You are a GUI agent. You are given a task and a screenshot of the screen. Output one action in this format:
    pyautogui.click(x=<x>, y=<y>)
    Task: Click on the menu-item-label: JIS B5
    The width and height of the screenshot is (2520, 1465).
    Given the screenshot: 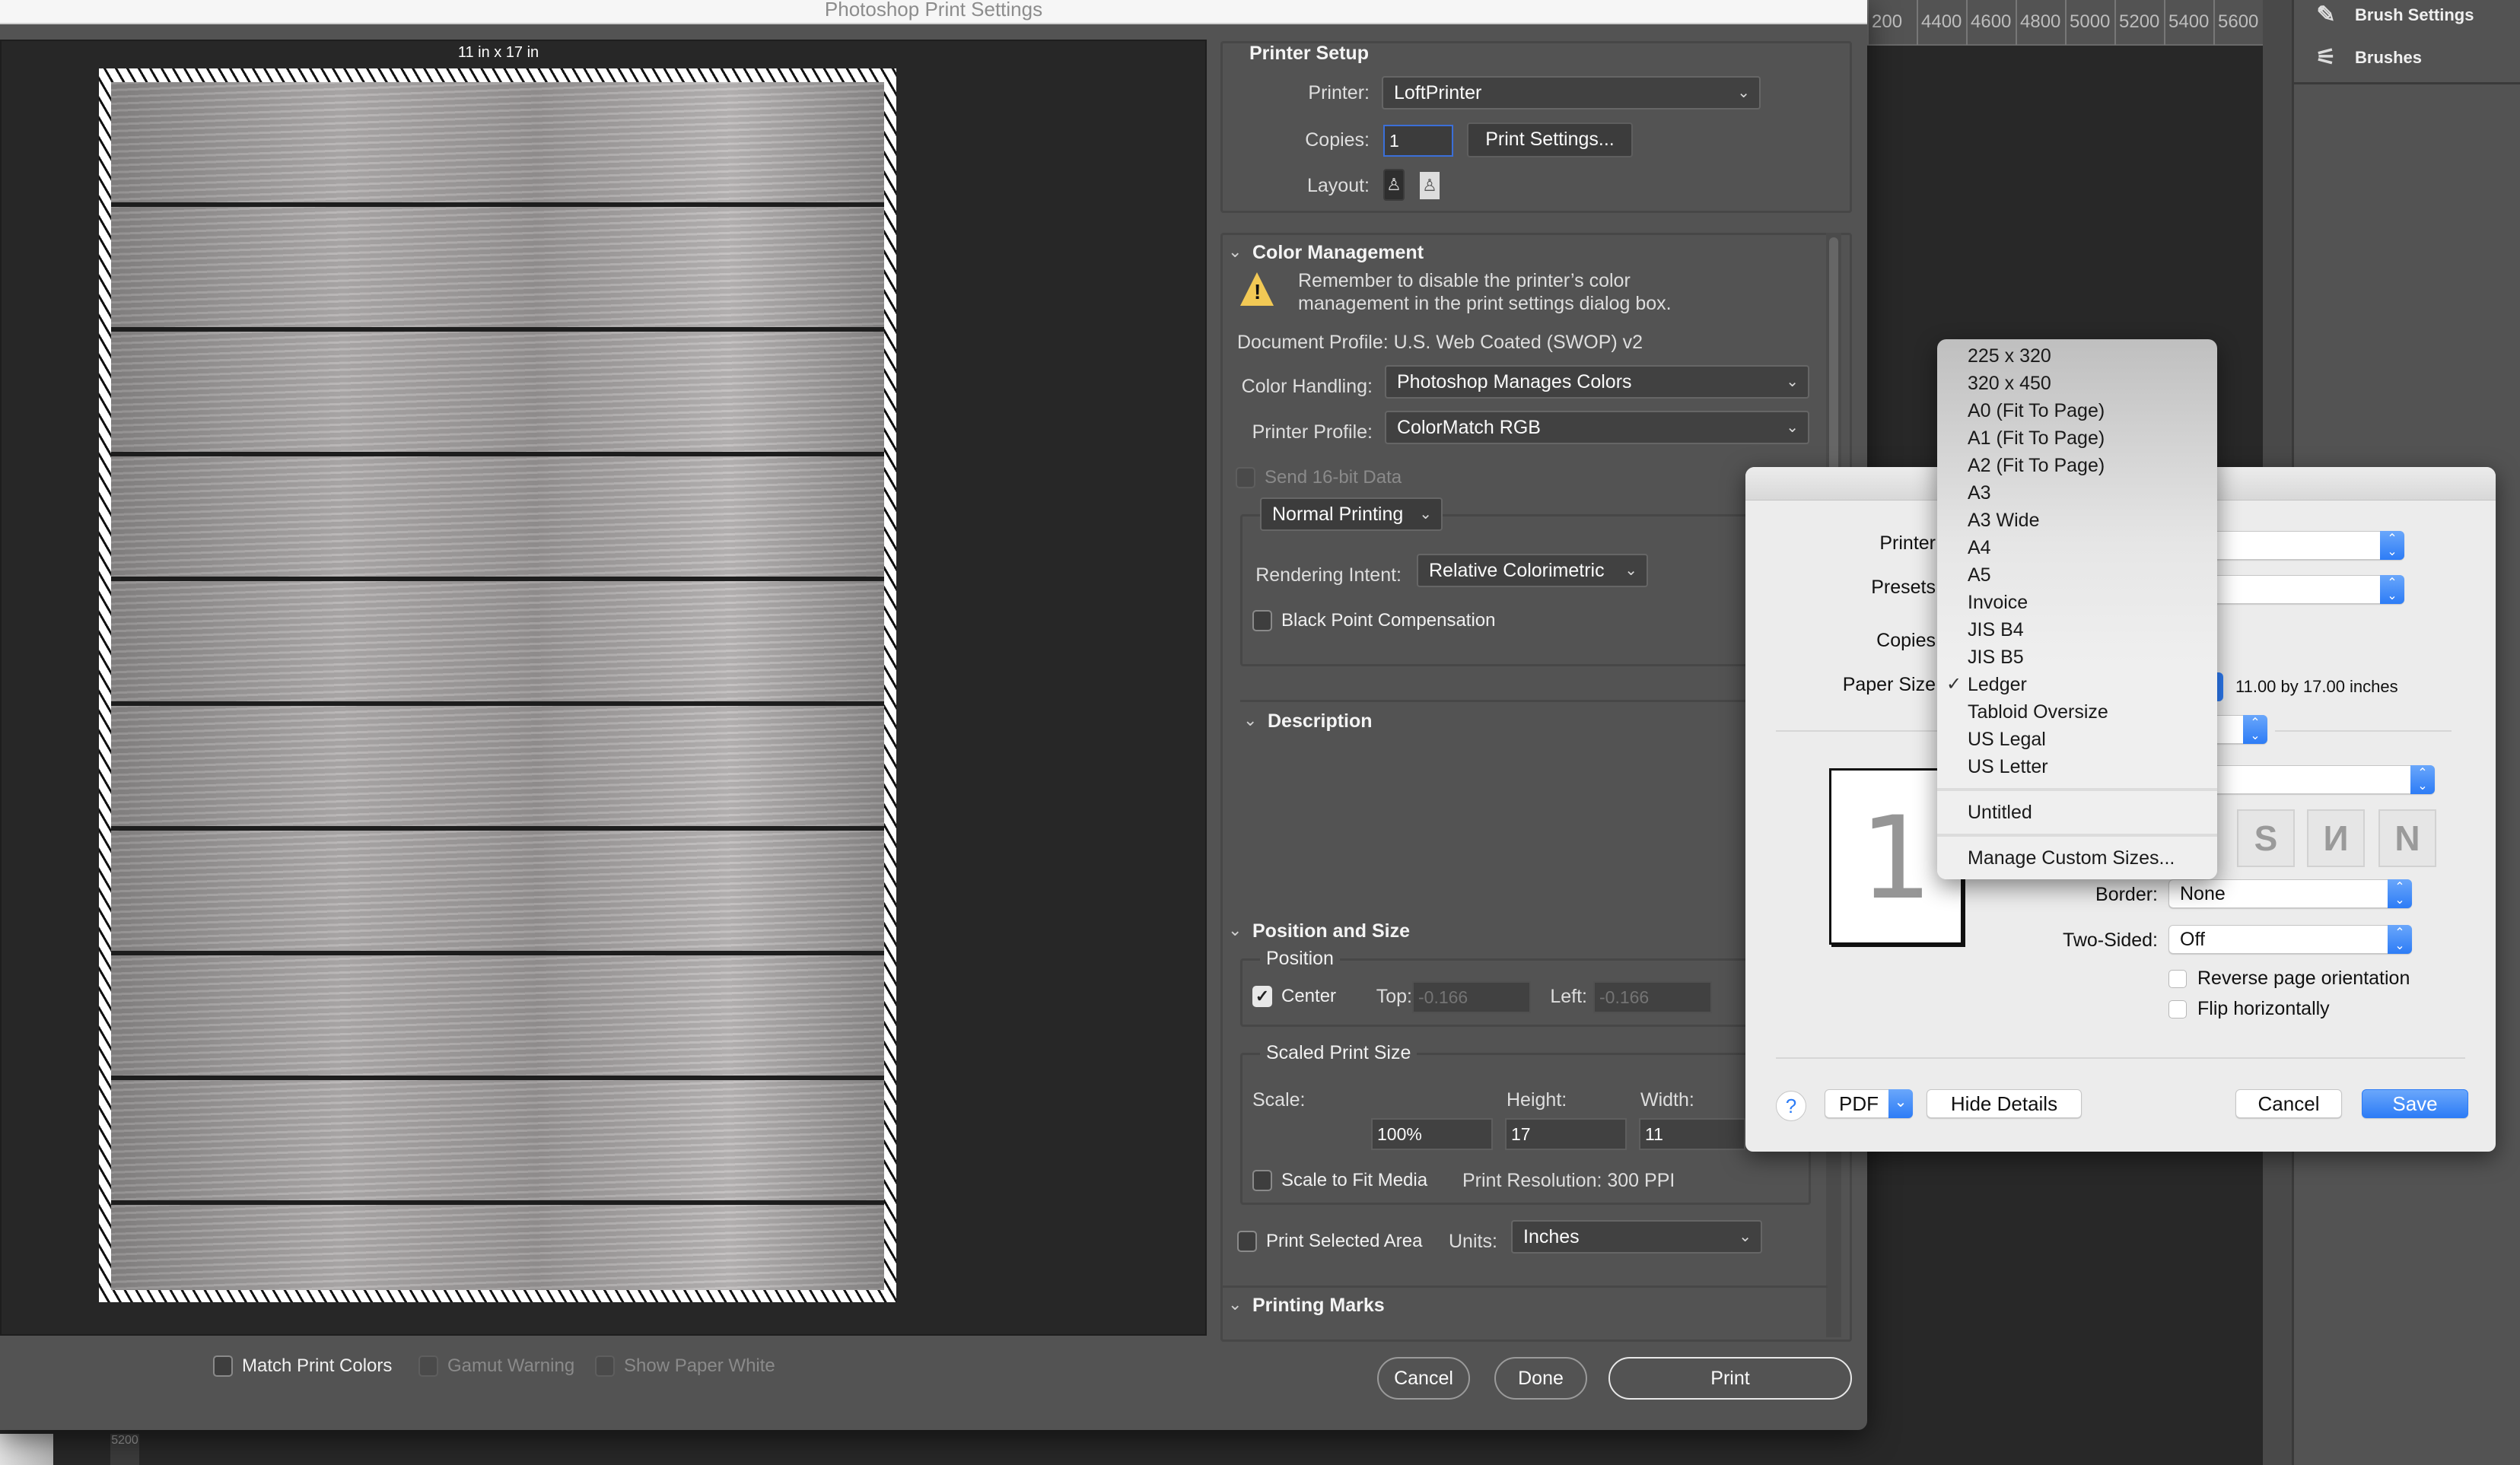 What is the action you would take?
    pyautogui.click(x=1996, y=657)
    